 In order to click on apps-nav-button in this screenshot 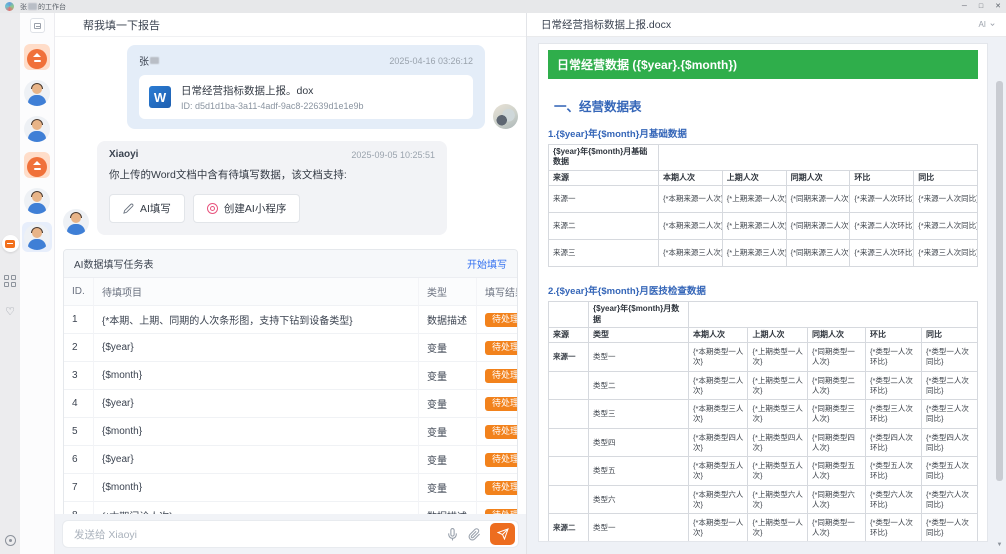, I will do `click(10, 281)`.